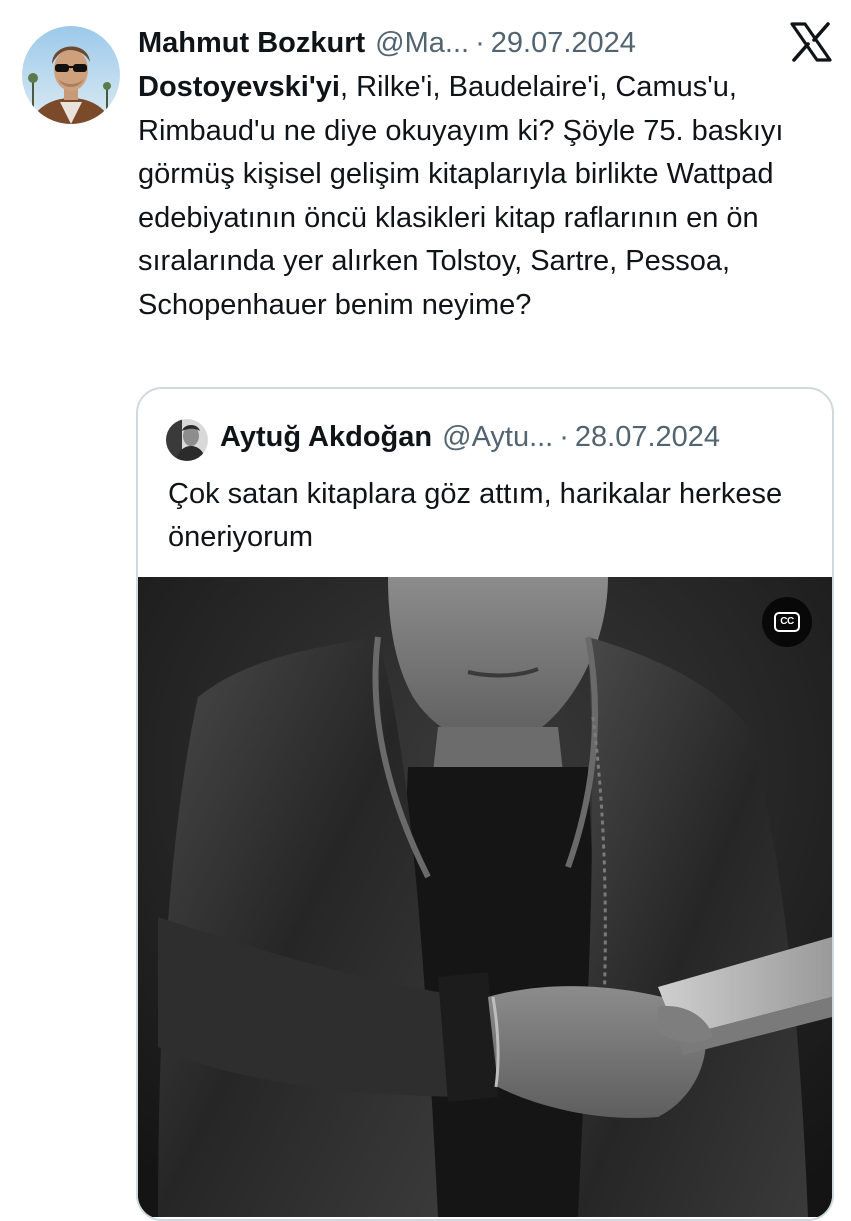 Image resolution: width=851 pixels, height=1221 pixels. I want to click on quoted-tweet-header: Aytuğ Akdoğan @Aytu... · 28.07.2024, so click(470, 437).